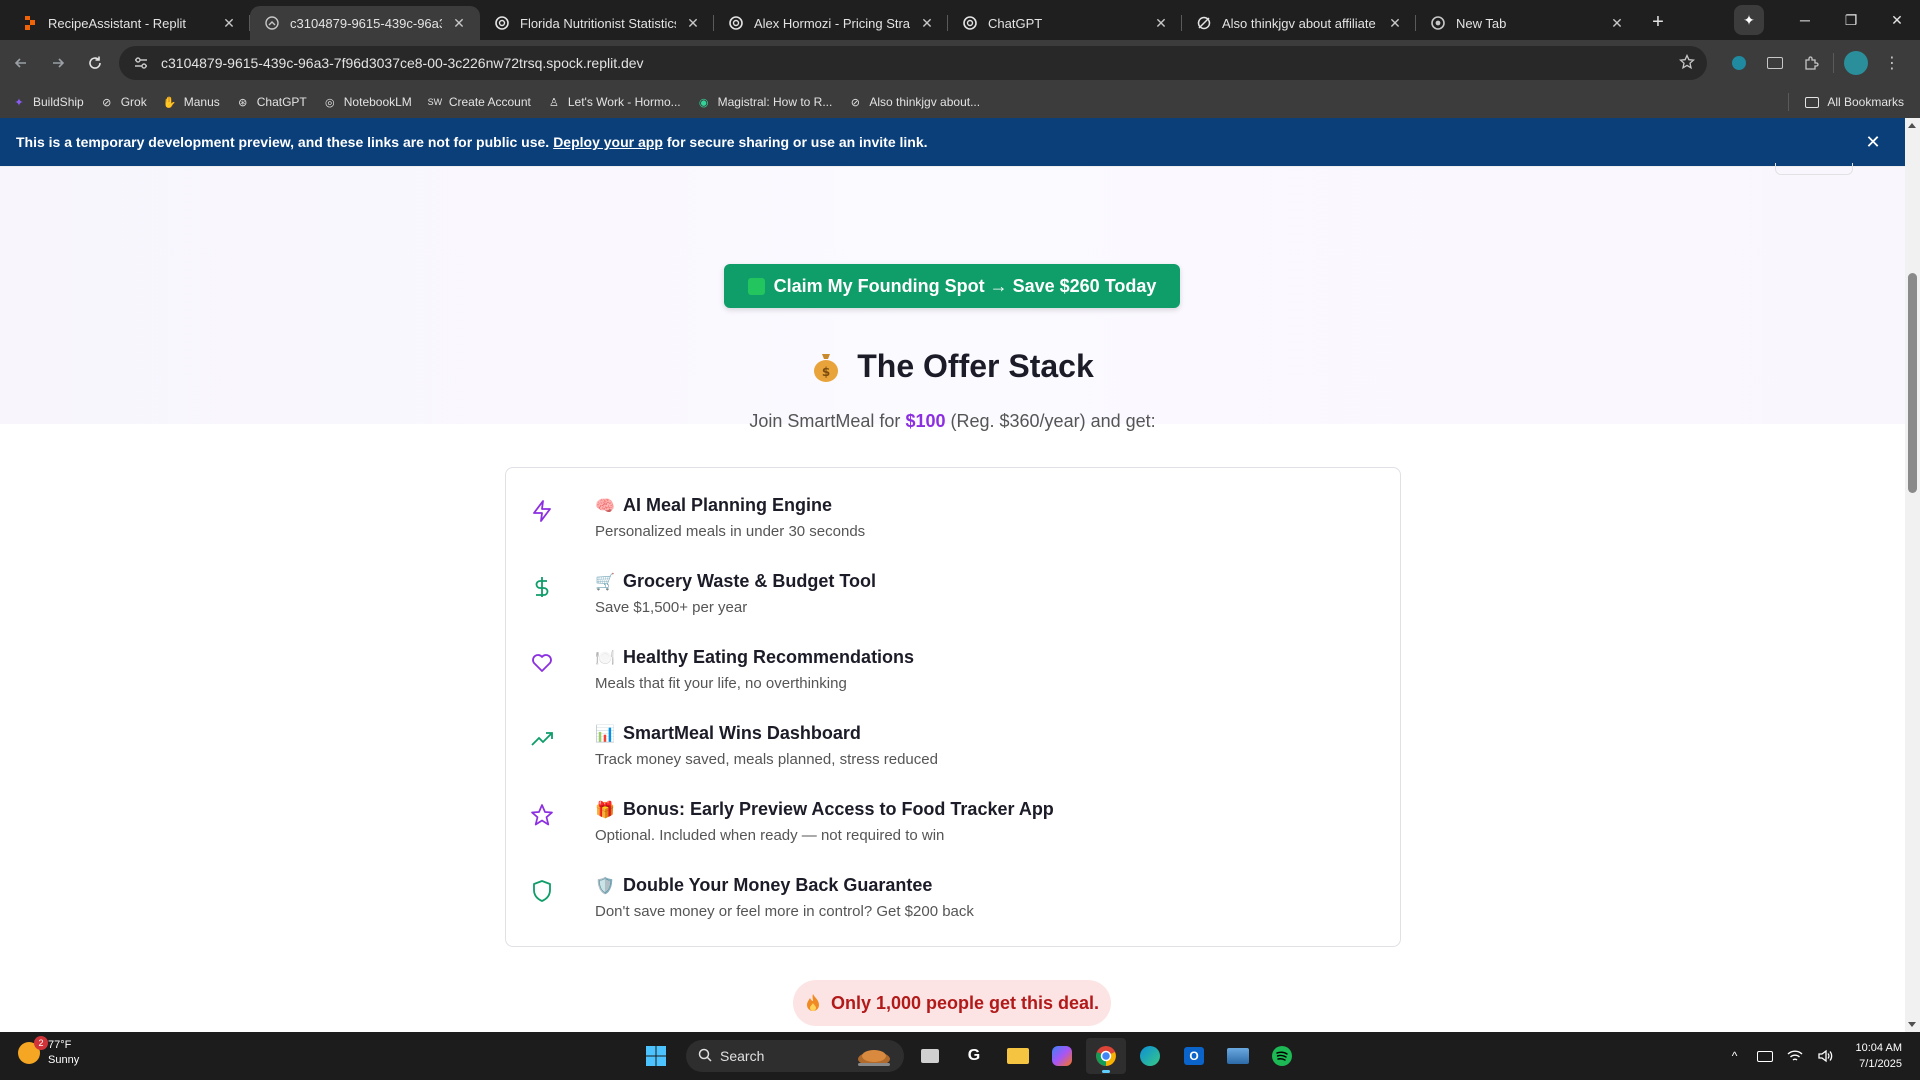  What do you see at coordinates (1879, 1056) in the screenshot?
I see `system-clock: 10:04 AM 7/1/2025` at bounding box center [1879, 1056].